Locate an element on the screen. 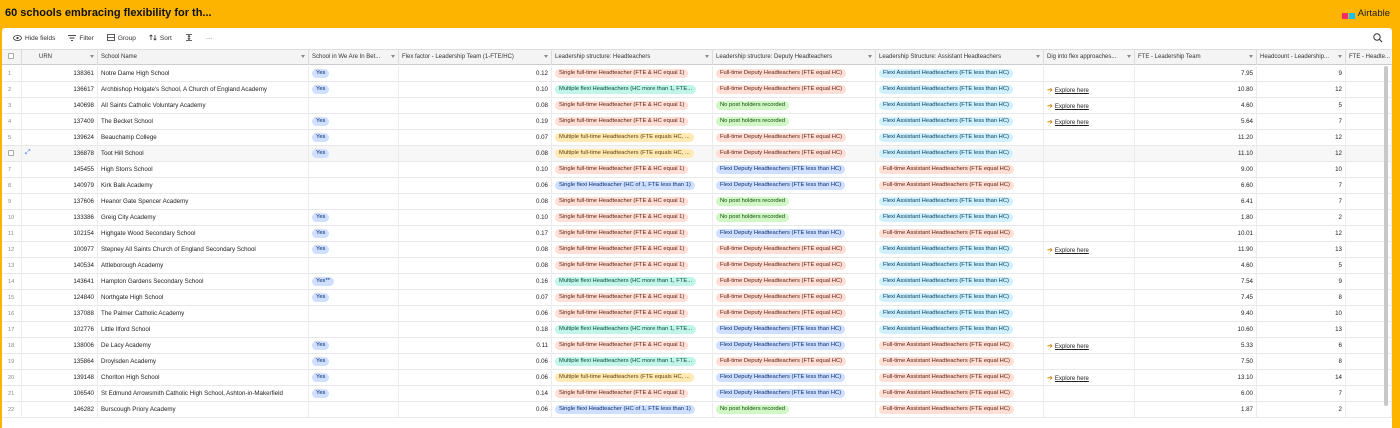  urn-cell: 137606 is located at coordinates (60, 202).